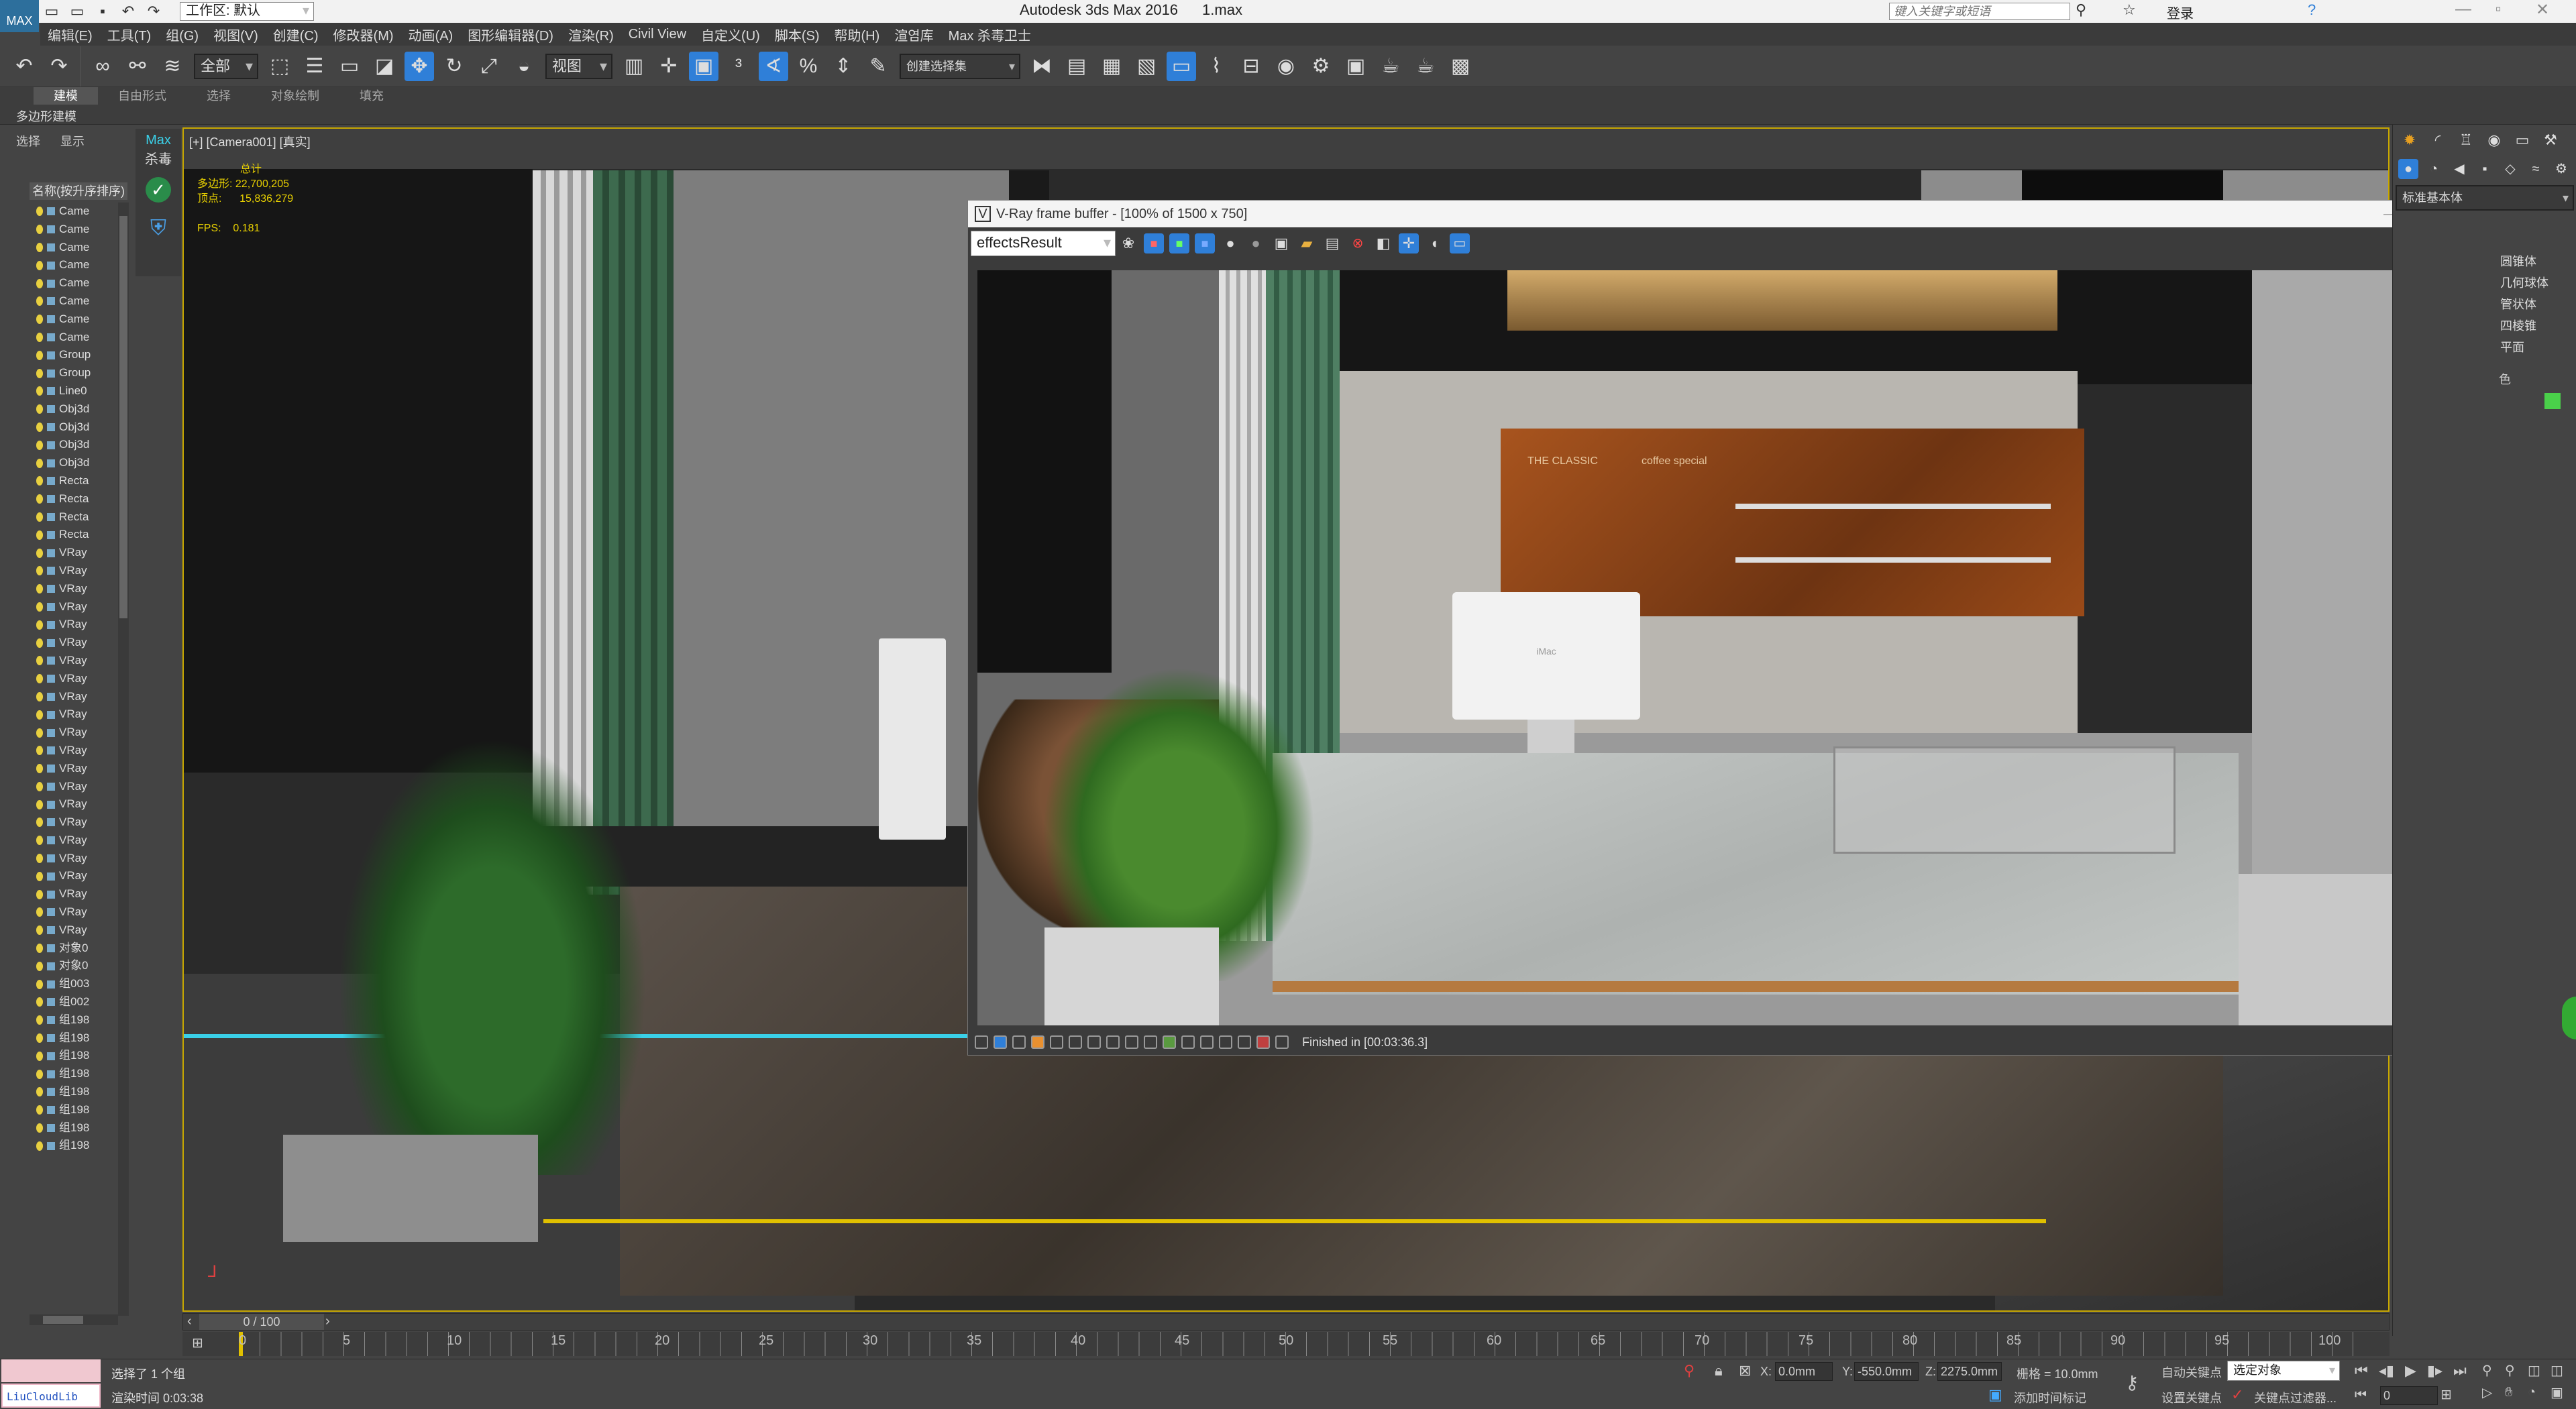 Image resolution: width=2576 pixels, height=1409 pixels. What do you see at coordinates (2180, 12) in the screenshot?
I see `login-link: 登录` at bounding box center [2180, 12].